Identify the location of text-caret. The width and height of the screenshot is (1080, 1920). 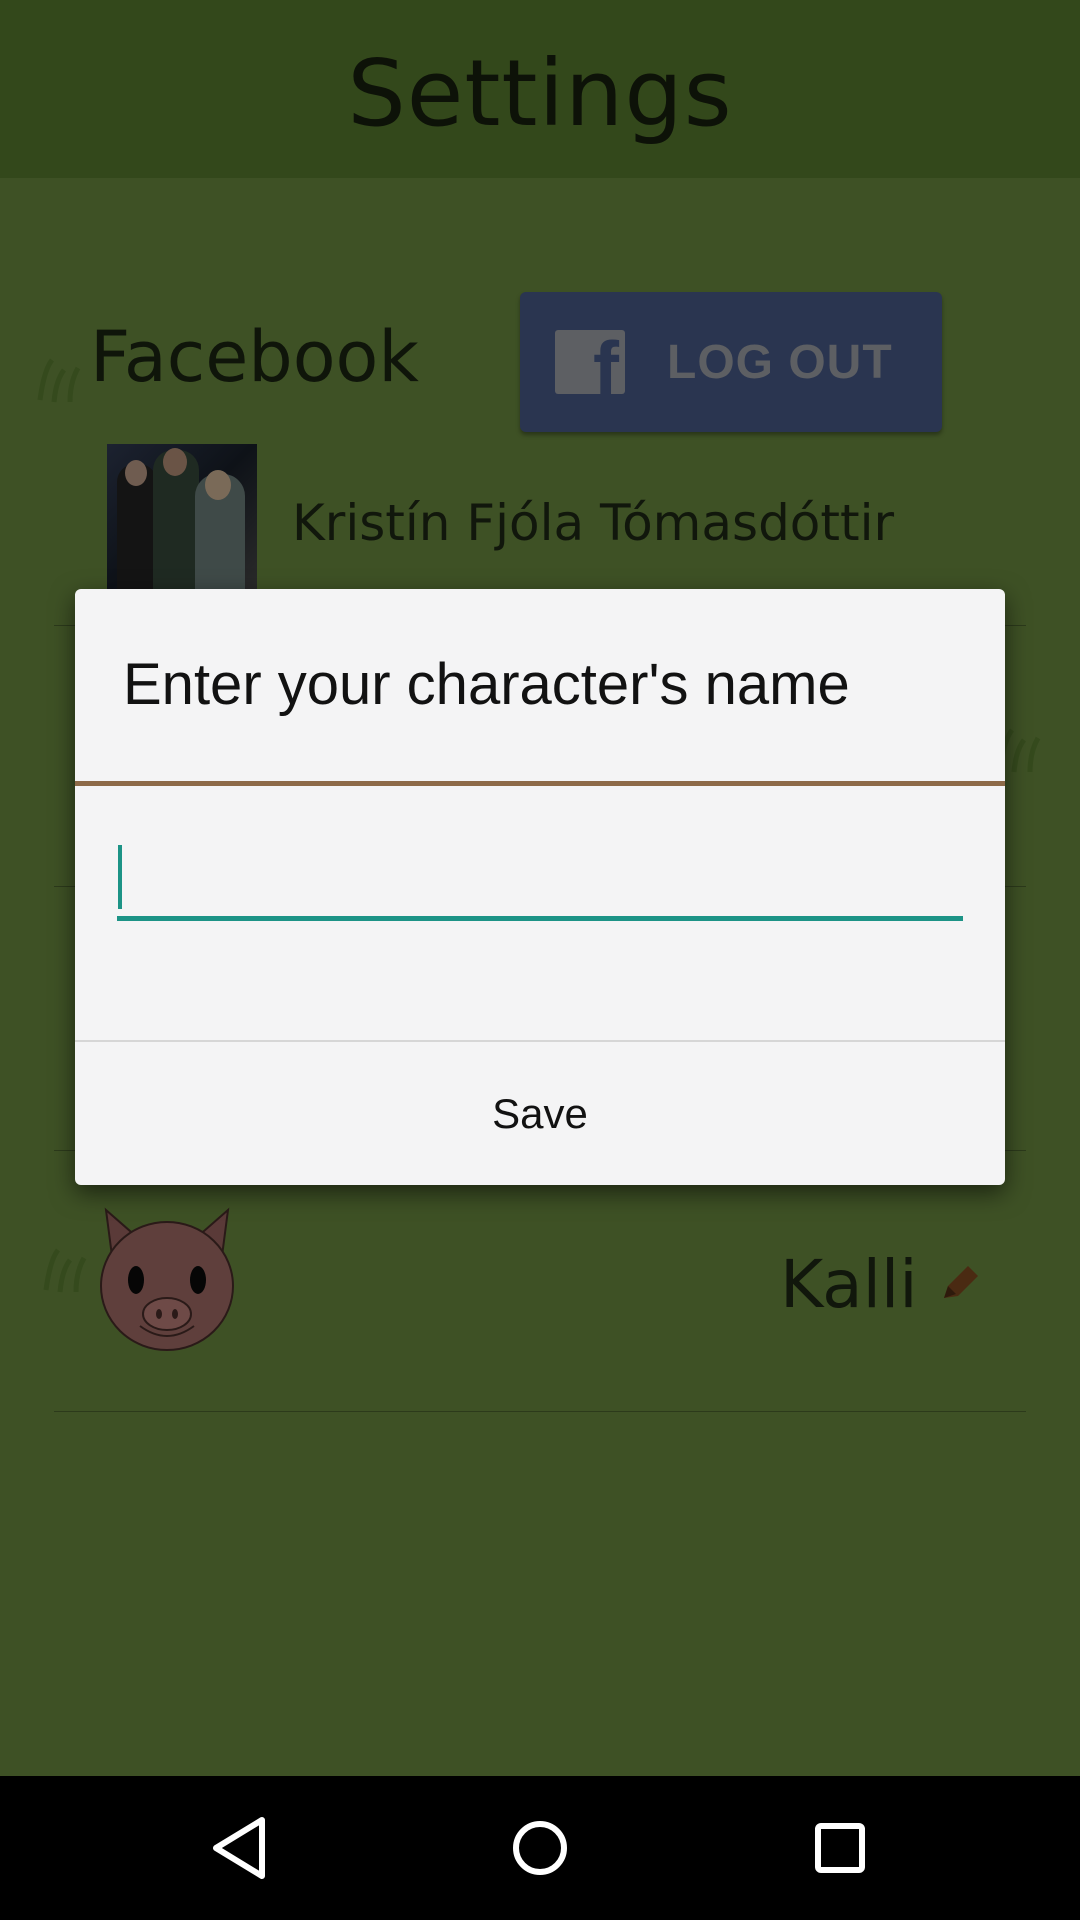
(120, 877).